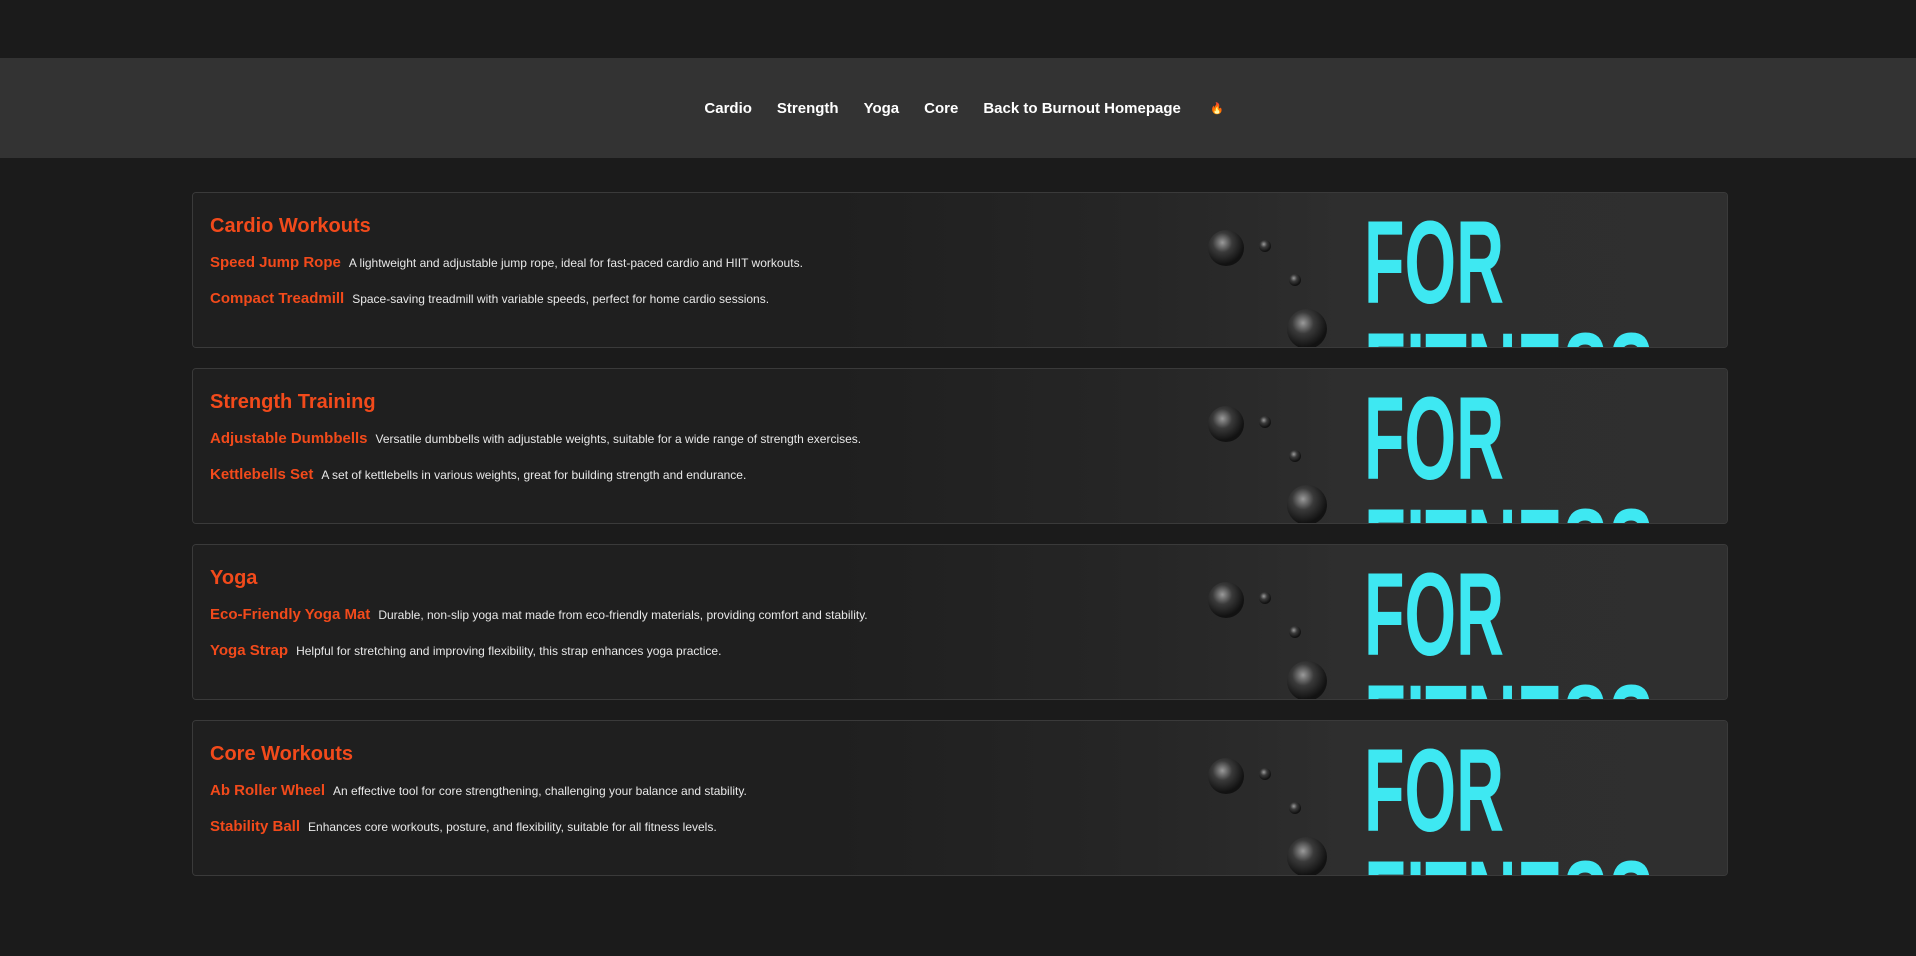 Image resolution: width=1916 pixels, height=956 pixels. What do you see at coordinates (882, 108) in the screenshot?
I see `nav-link-yoga: Yoga` at bounding box center [882, 108].